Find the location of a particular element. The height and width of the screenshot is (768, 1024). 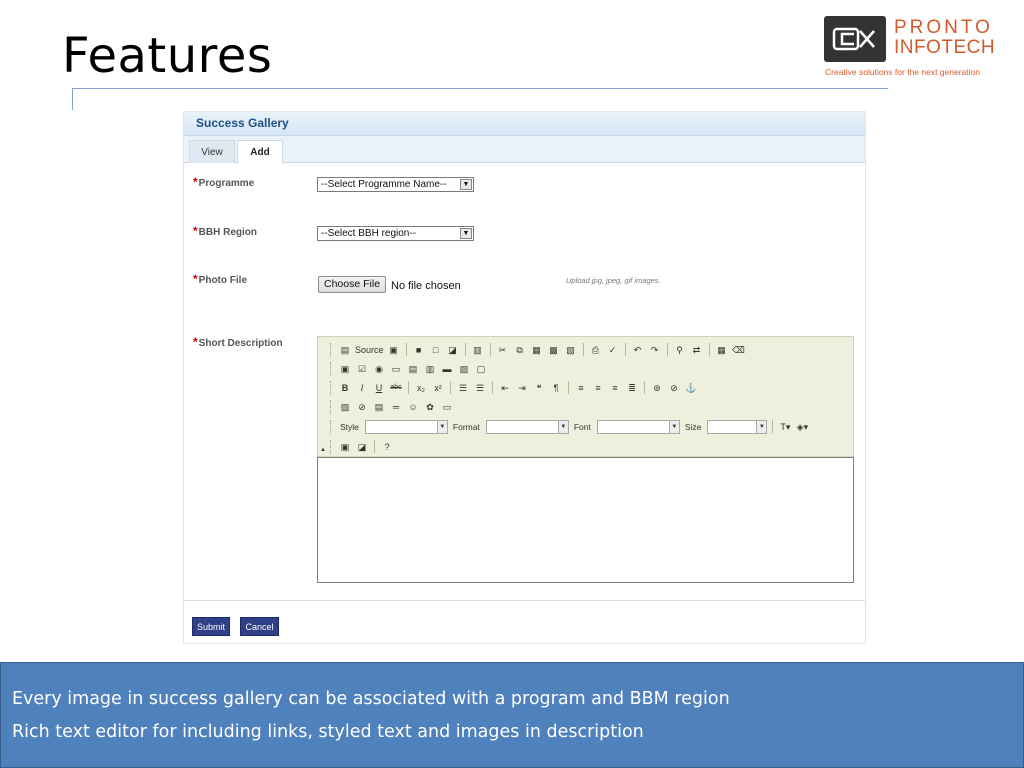

subscript-icon: x₂ is located at coordinates (421, 388).